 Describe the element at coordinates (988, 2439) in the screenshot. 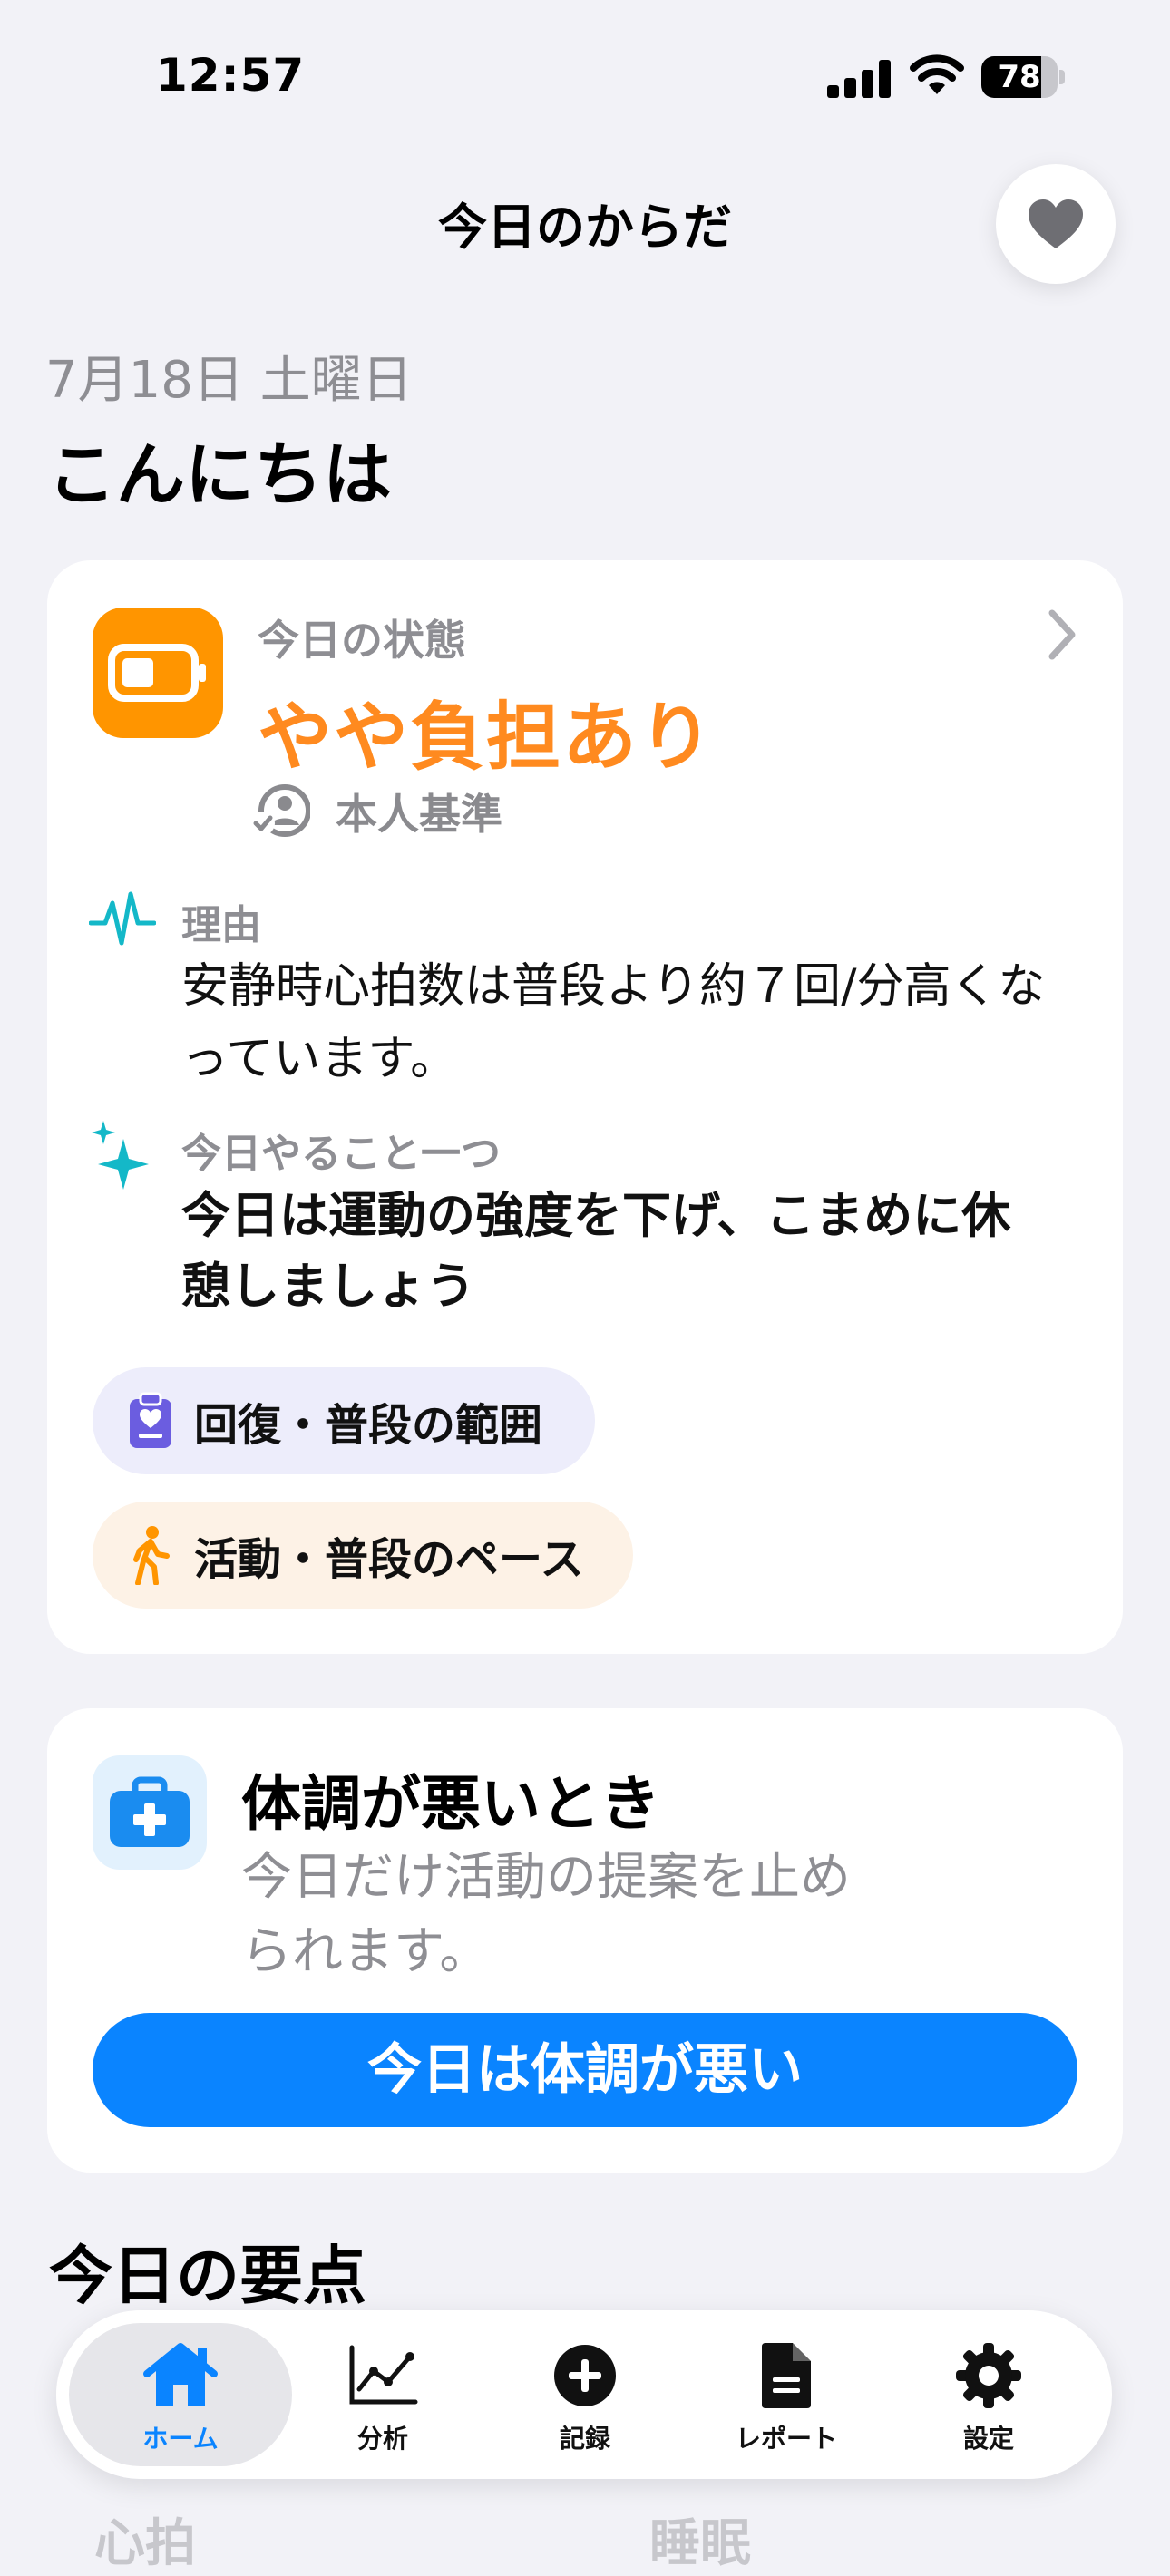

I see `tab-settings-label: 設定` at that location.